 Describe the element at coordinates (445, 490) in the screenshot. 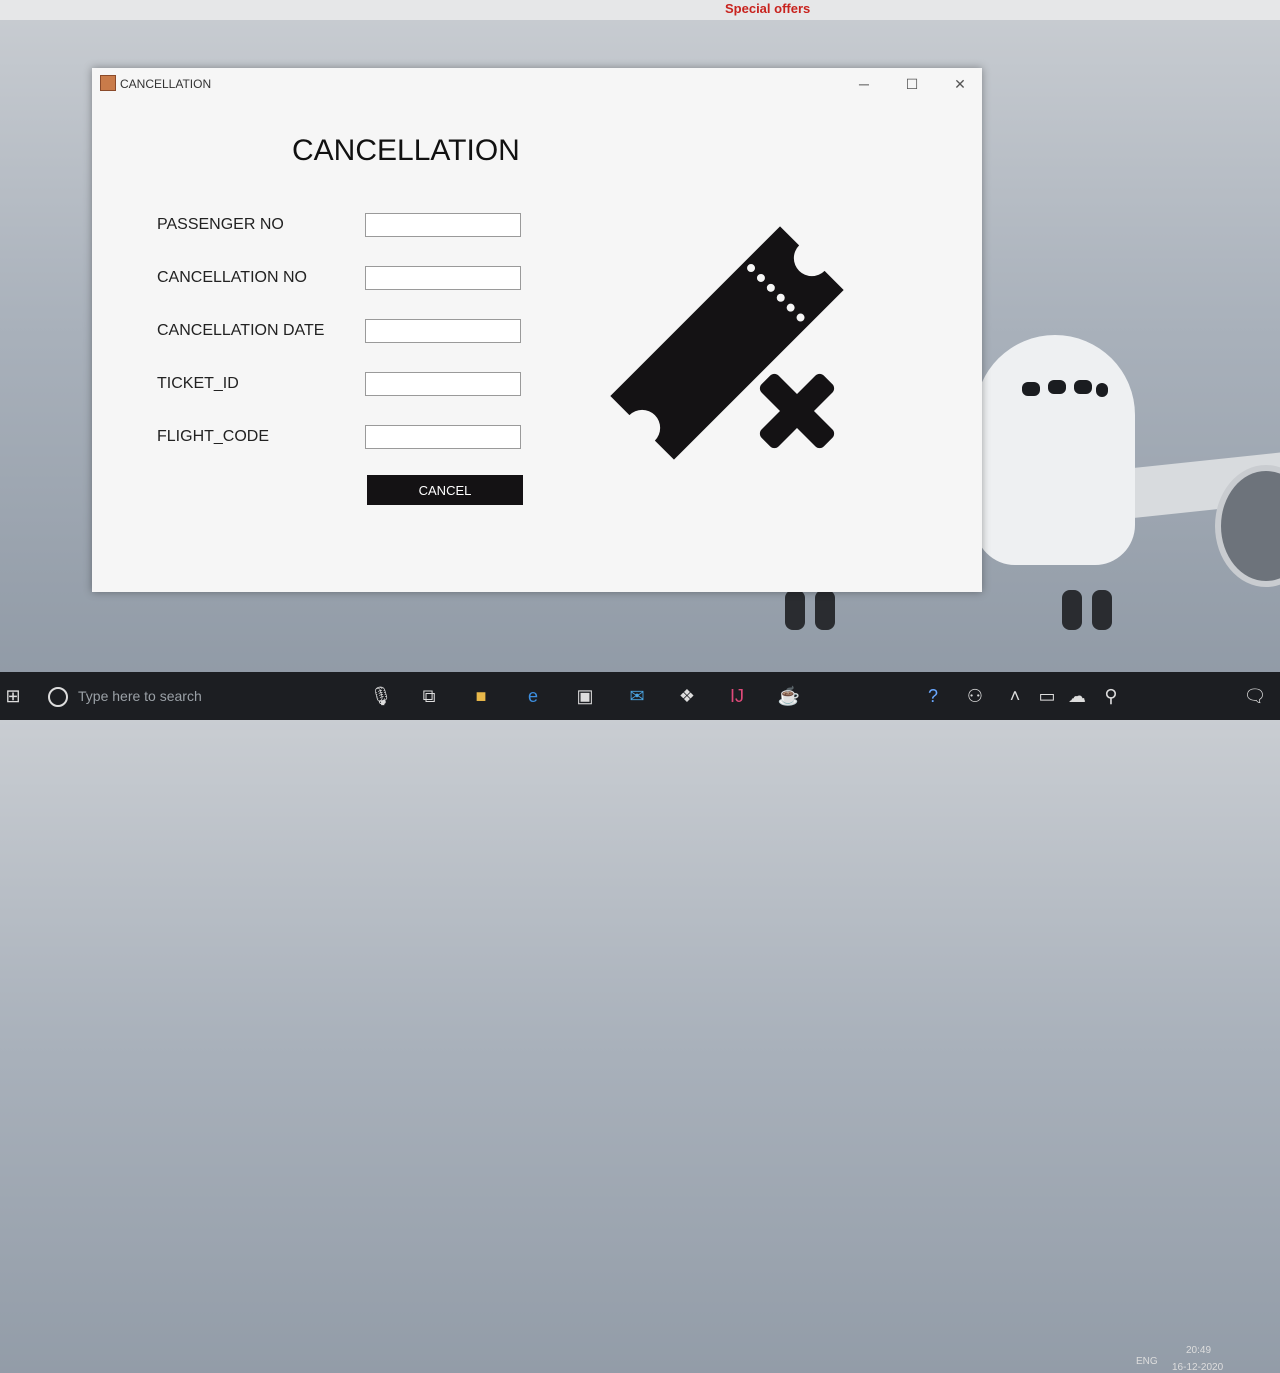

I see `cancel-button: CANCEL` at that location.